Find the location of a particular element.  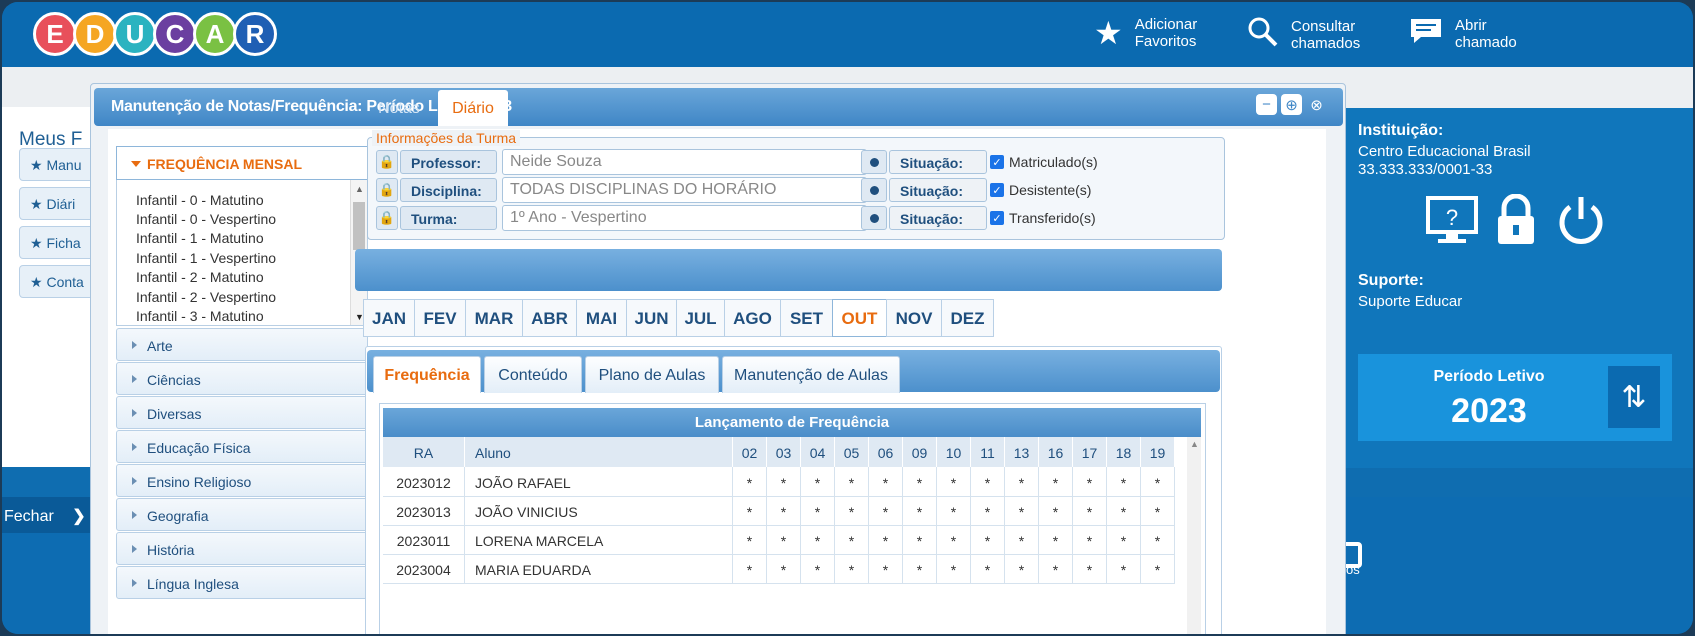

professor-field: Neide Souza is located at coordinates (684, 162).